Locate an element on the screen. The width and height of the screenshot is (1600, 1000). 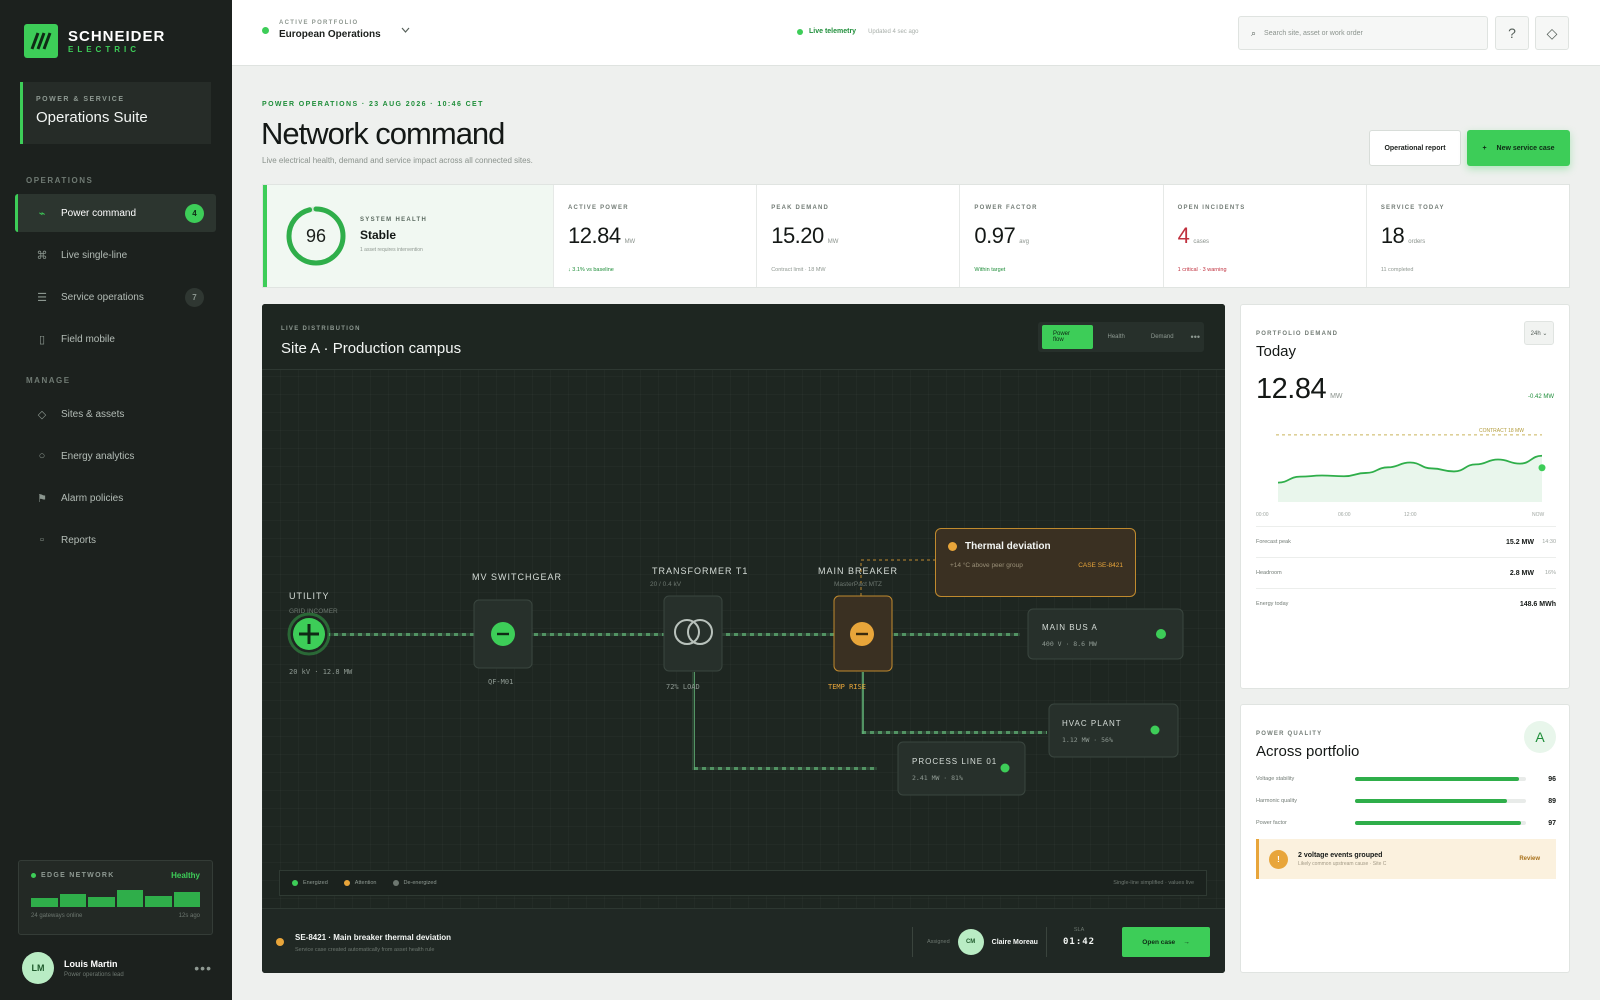
operational-report-button: Operational report is located at coordinates (1415, 148).